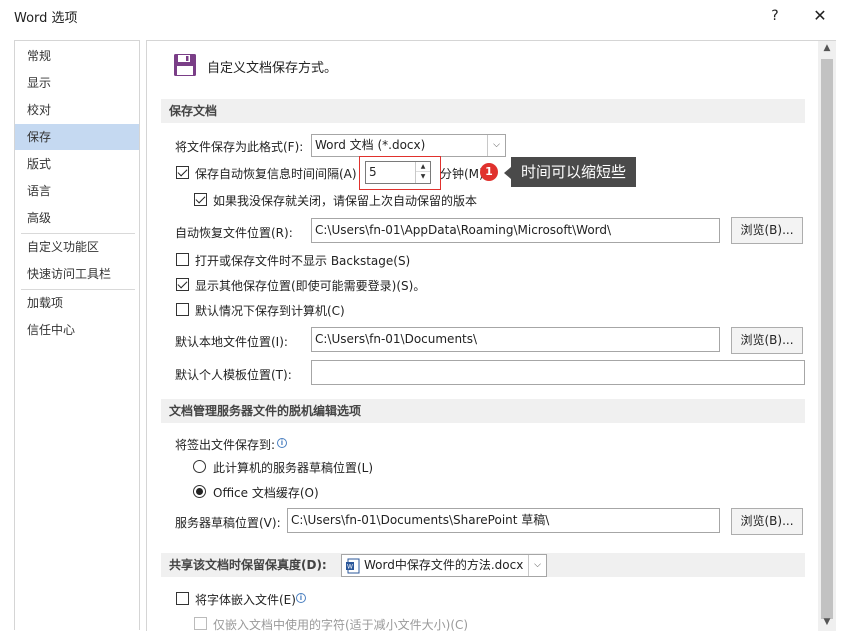 The width and height of the screenshot is (850, 631). What do you see at coordinates (77, 247) in the screenshot?
I see `sidebar-item-customize-ribbon: 自定义功能区` at bounding box center [77, 247].